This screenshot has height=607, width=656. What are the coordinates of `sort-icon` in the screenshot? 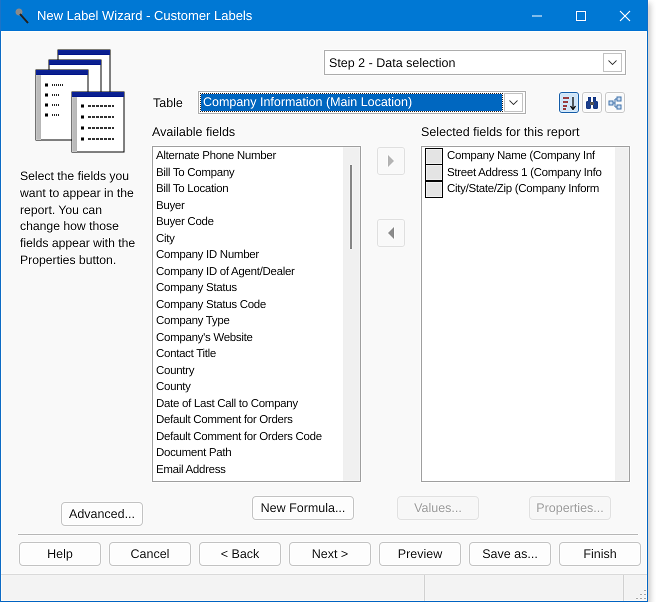 It's located at (569, 103).